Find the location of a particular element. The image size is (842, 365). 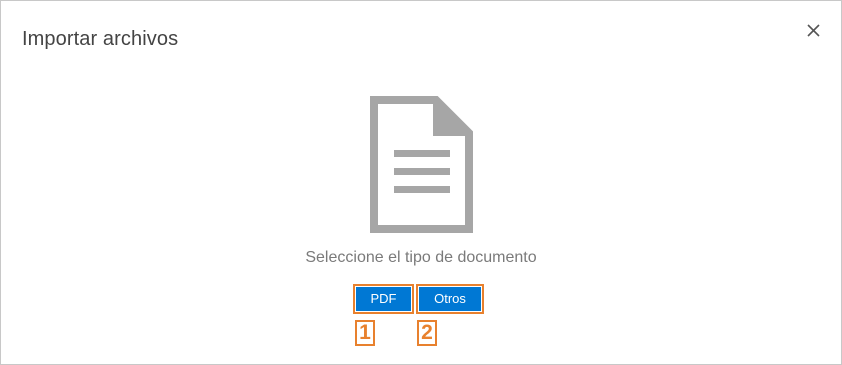

dialog-title: Importar archivos is located at coordinates (100, 39).